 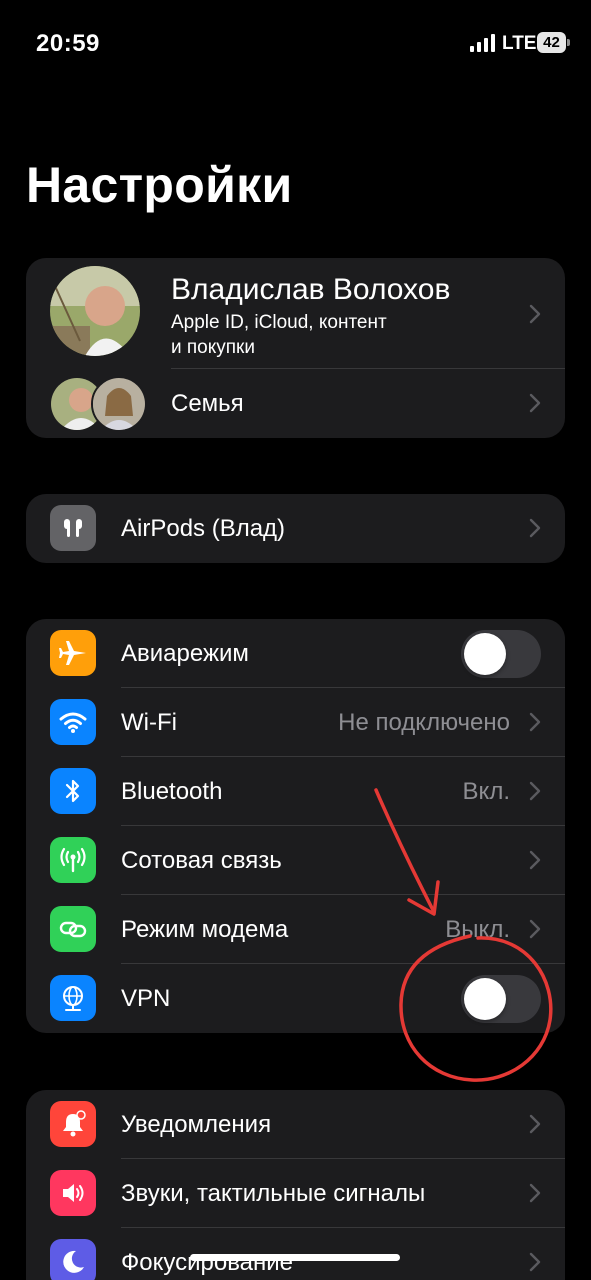 I want to click on status-bar: 20:59 LTE 42, so click(x=295, y=44).